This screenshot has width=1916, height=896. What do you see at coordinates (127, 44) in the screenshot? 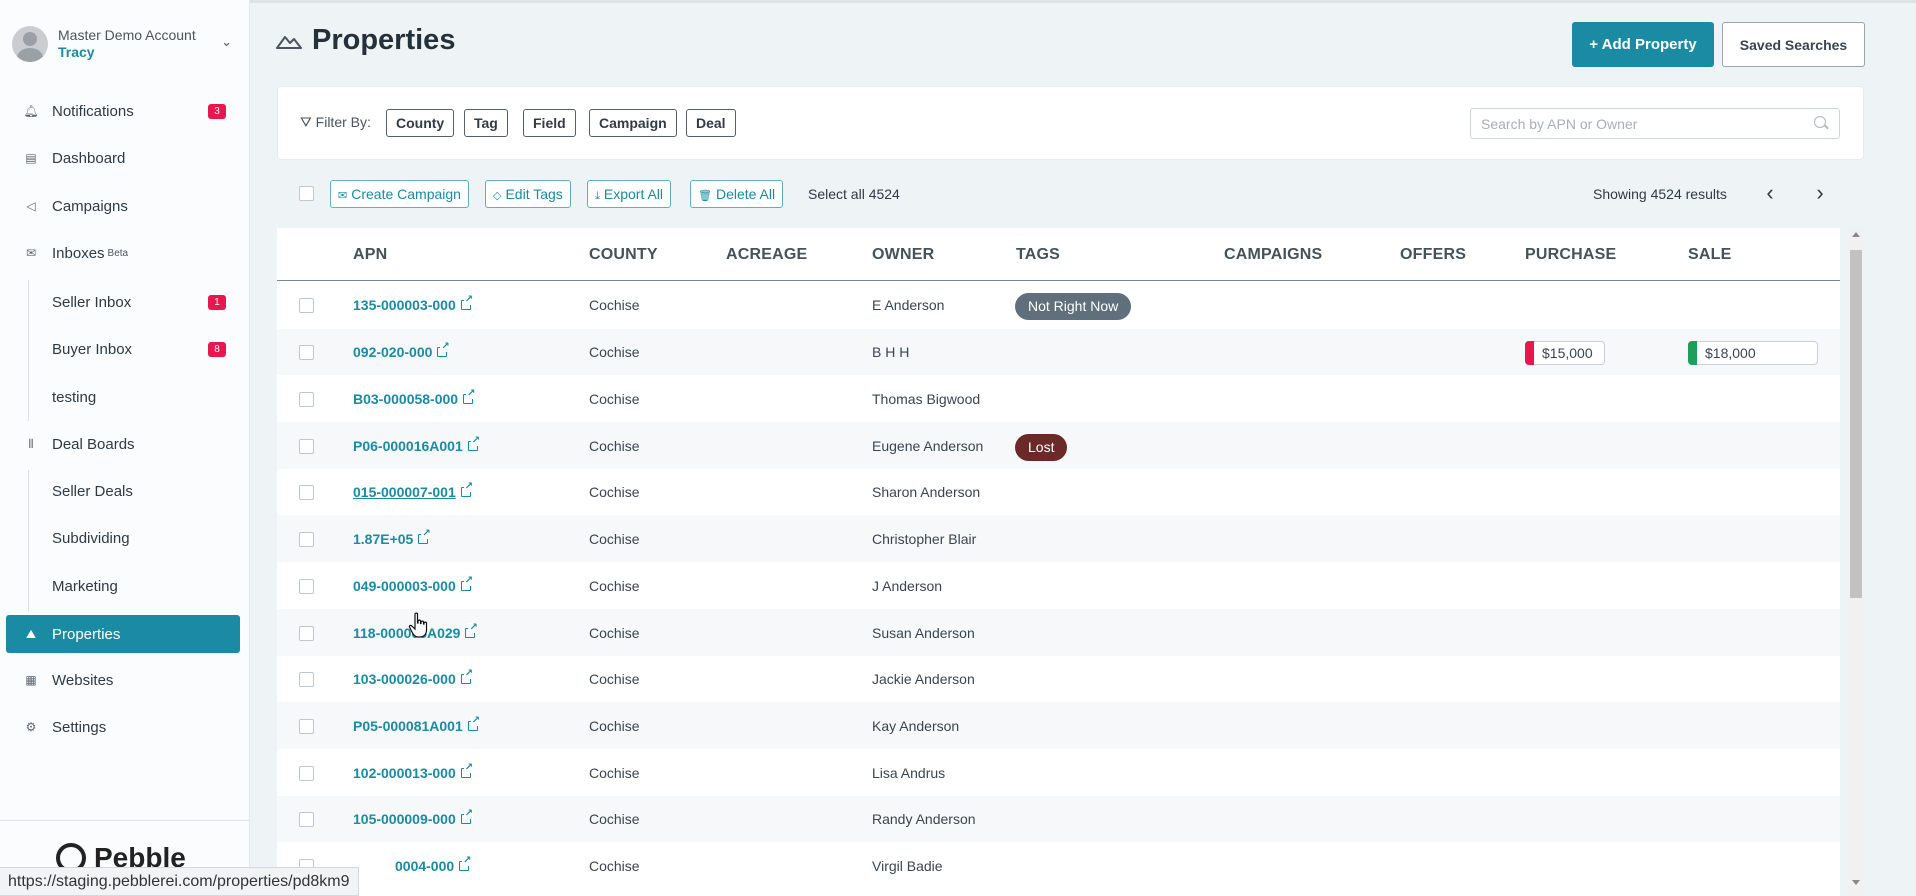
I see `account-switcher: Master Demo Account Tracy ⌄` at bounding box center [127, 44].